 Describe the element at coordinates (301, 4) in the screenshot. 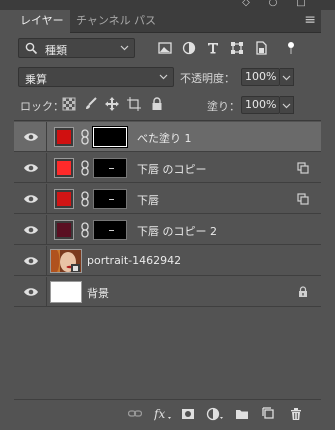

I see `square-icon: □` at that location.